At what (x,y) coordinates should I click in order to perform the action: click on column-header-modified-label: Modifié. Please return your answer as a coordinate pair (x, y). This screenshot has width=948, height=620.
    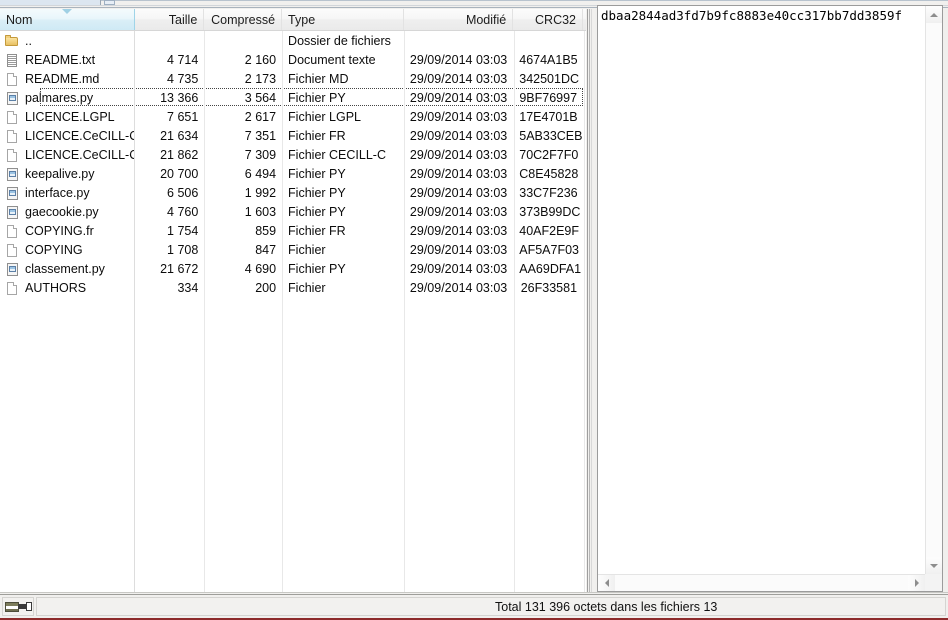
    Looking at the image, I should click on (486, 19).